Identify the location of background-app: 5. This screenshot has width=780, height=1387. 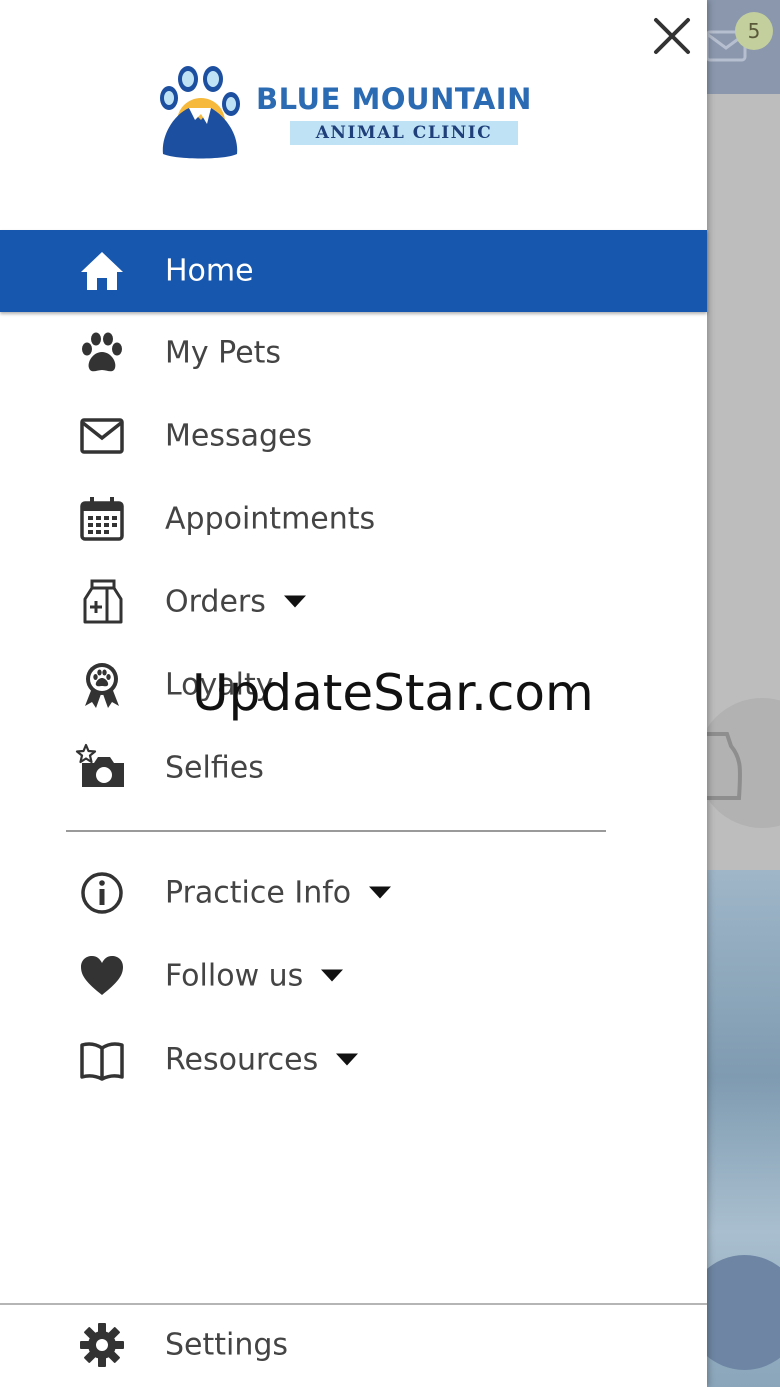
(743, 693).